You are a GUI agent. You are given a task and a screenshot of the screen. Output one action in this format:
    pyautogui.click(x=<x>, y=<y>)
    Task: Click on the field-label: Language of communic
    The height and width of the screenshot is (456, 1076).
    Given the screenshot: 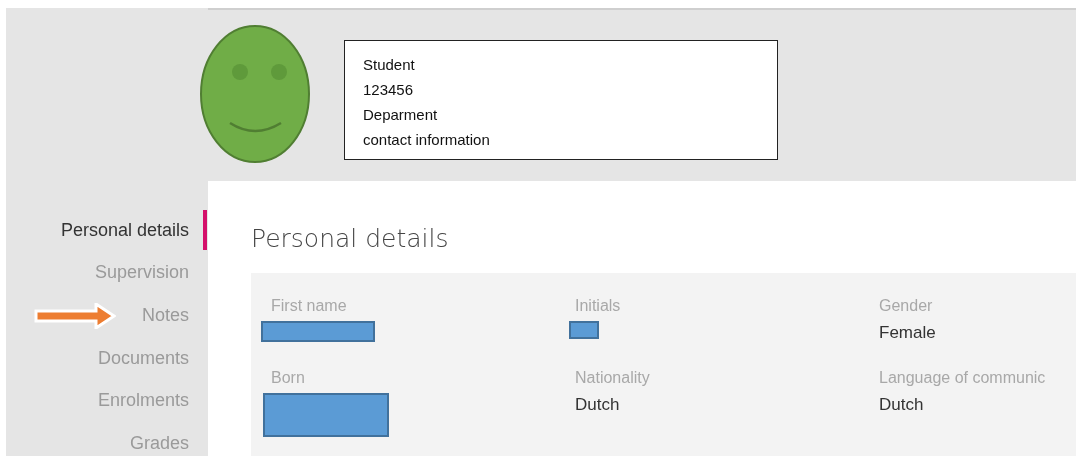 What is the action you would take?
    pyautogui.click(x=963, y=378)
    